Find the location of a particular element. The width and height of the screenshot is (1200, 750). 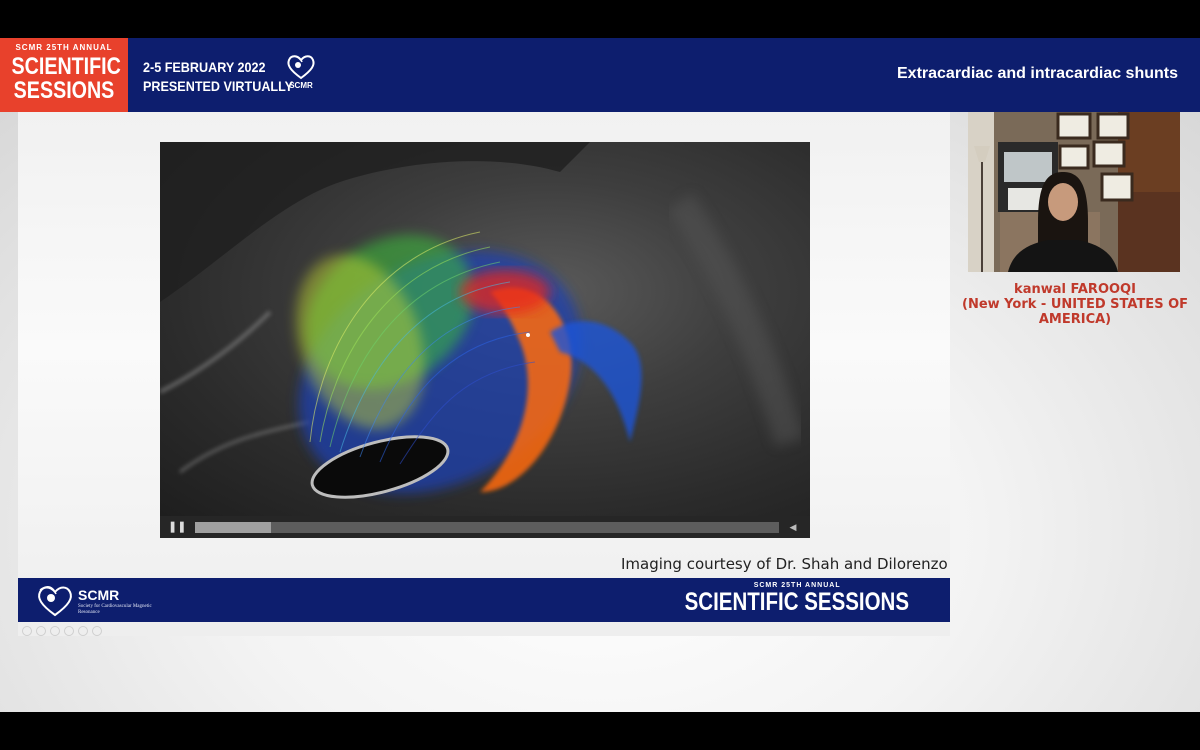

progress-bar is located at coordinates (487, 527).